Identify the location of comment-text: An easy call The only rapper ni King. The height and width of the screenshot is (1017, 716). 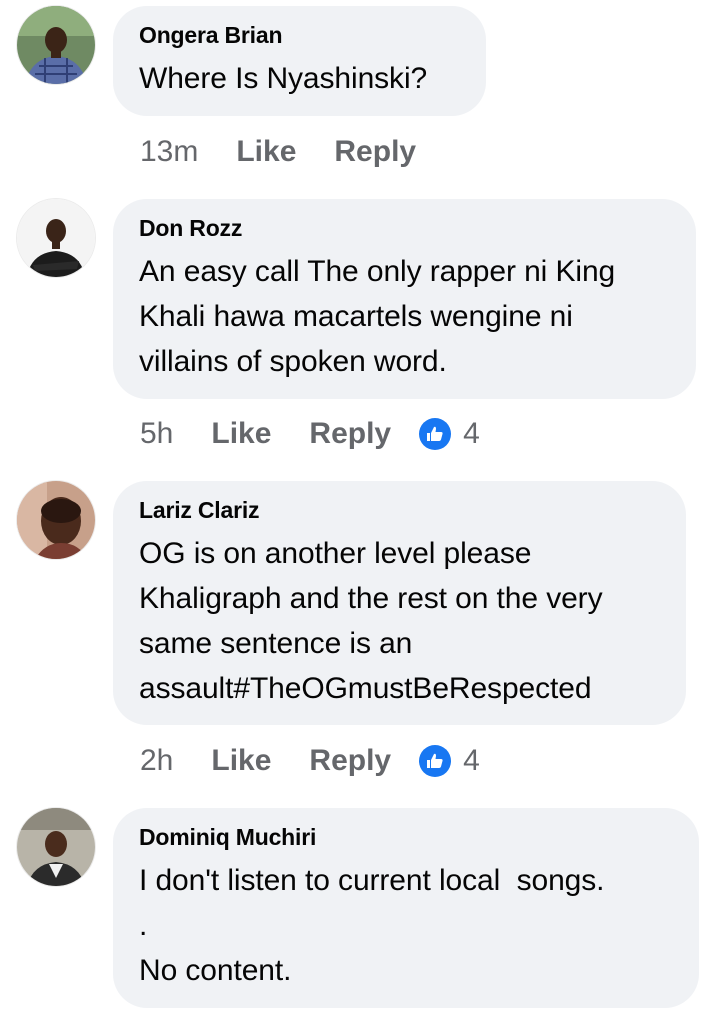
(377, 271).